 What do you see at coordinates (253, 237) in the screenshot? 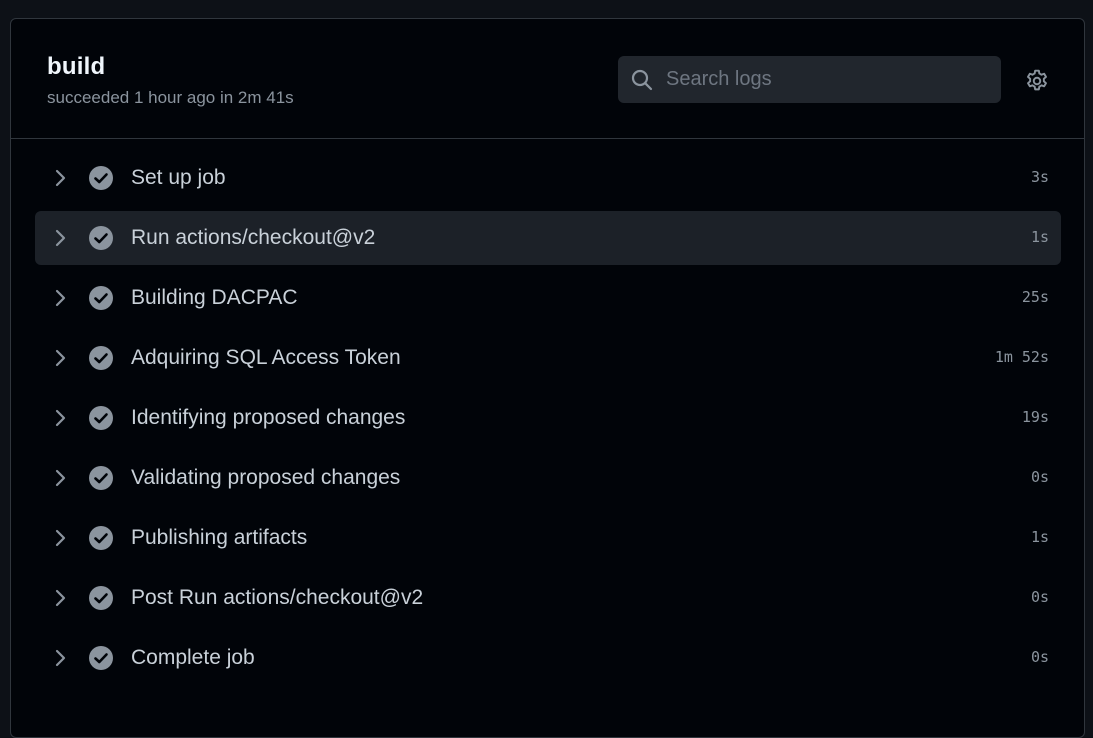
I see `step-label: Run actions/checkout@v2` at bounding box center [253, 237].